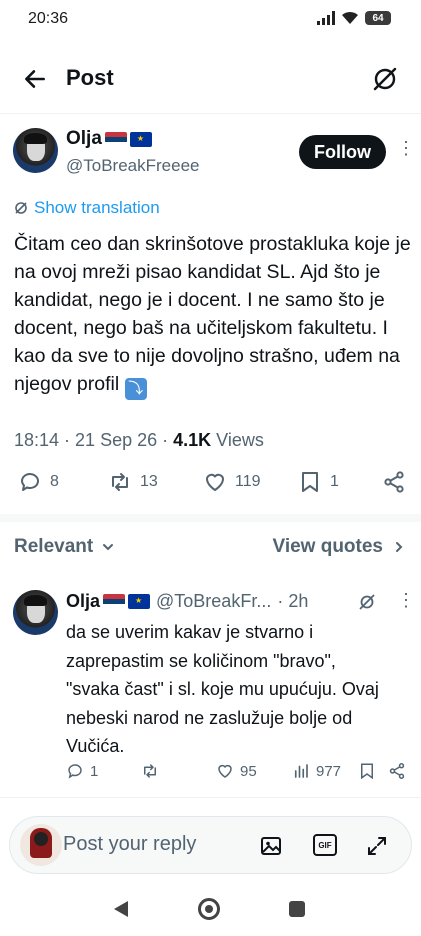 The image size is (421, 936). What do you see at coordinates (84, 138) in the screenshot?
I see `author-name: Olja` at bounding box center [84, 138].